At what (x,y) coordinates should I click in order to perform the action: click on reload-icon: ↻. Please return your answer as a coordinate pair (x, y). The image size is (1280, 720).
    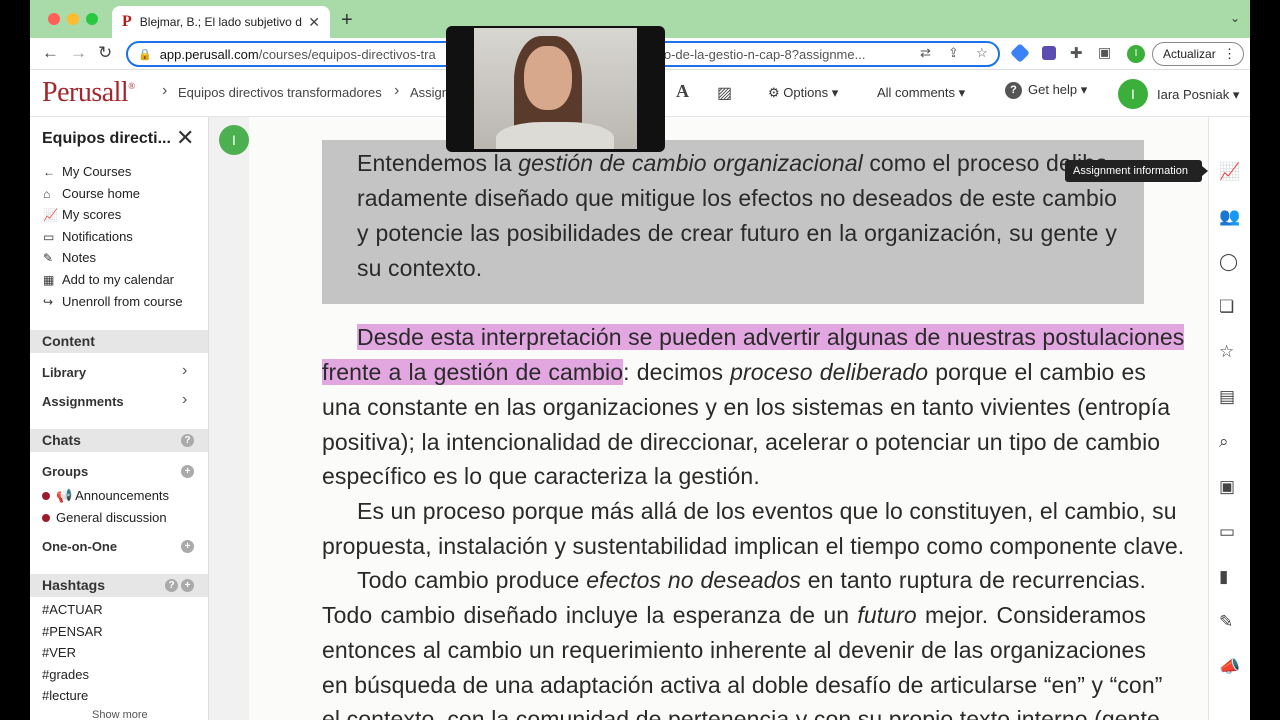
    Looking at the image, I should click on (105, 53).